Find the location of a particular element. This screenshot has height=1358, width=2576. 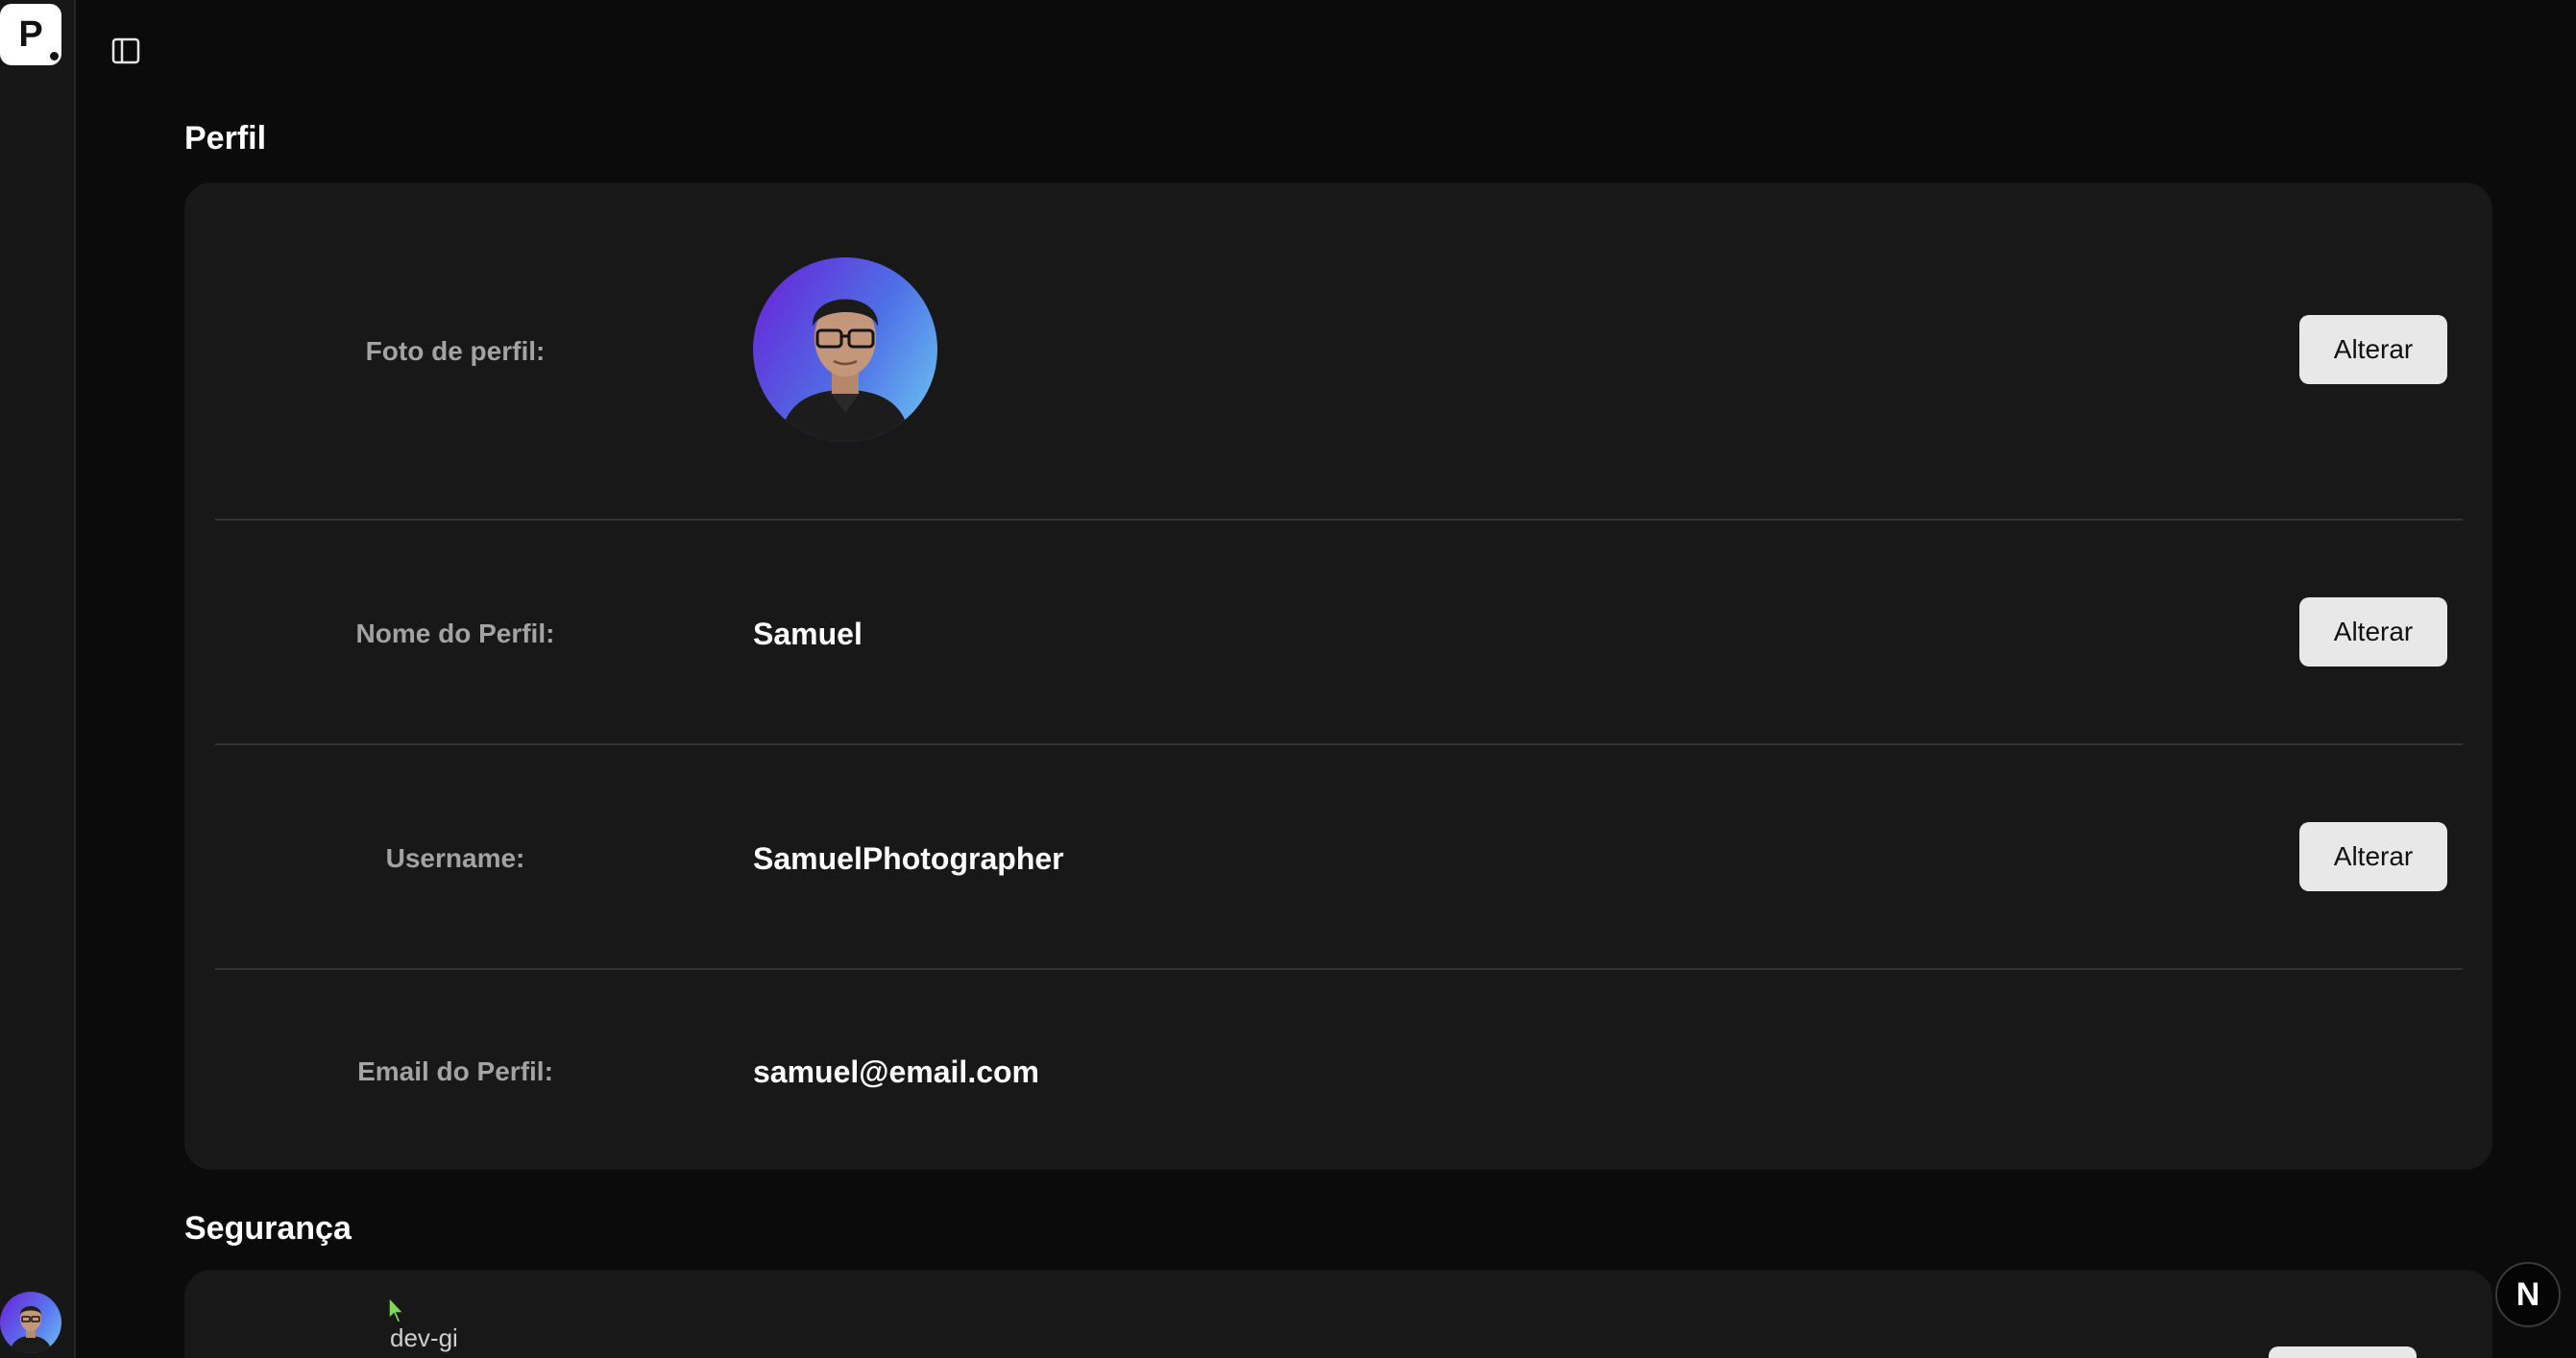

profile-portrait-icon is located at coordinates (846, 370).